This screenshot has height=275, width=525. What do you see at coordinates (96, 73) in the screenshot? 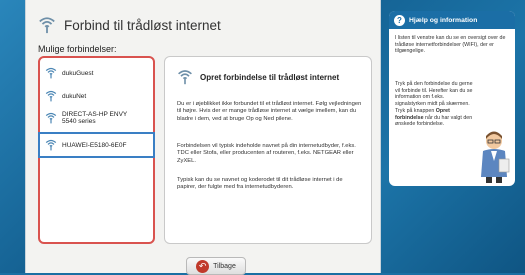
I see `network-item-dukuguest: dukuGuest` at bounding box center [96, 73].